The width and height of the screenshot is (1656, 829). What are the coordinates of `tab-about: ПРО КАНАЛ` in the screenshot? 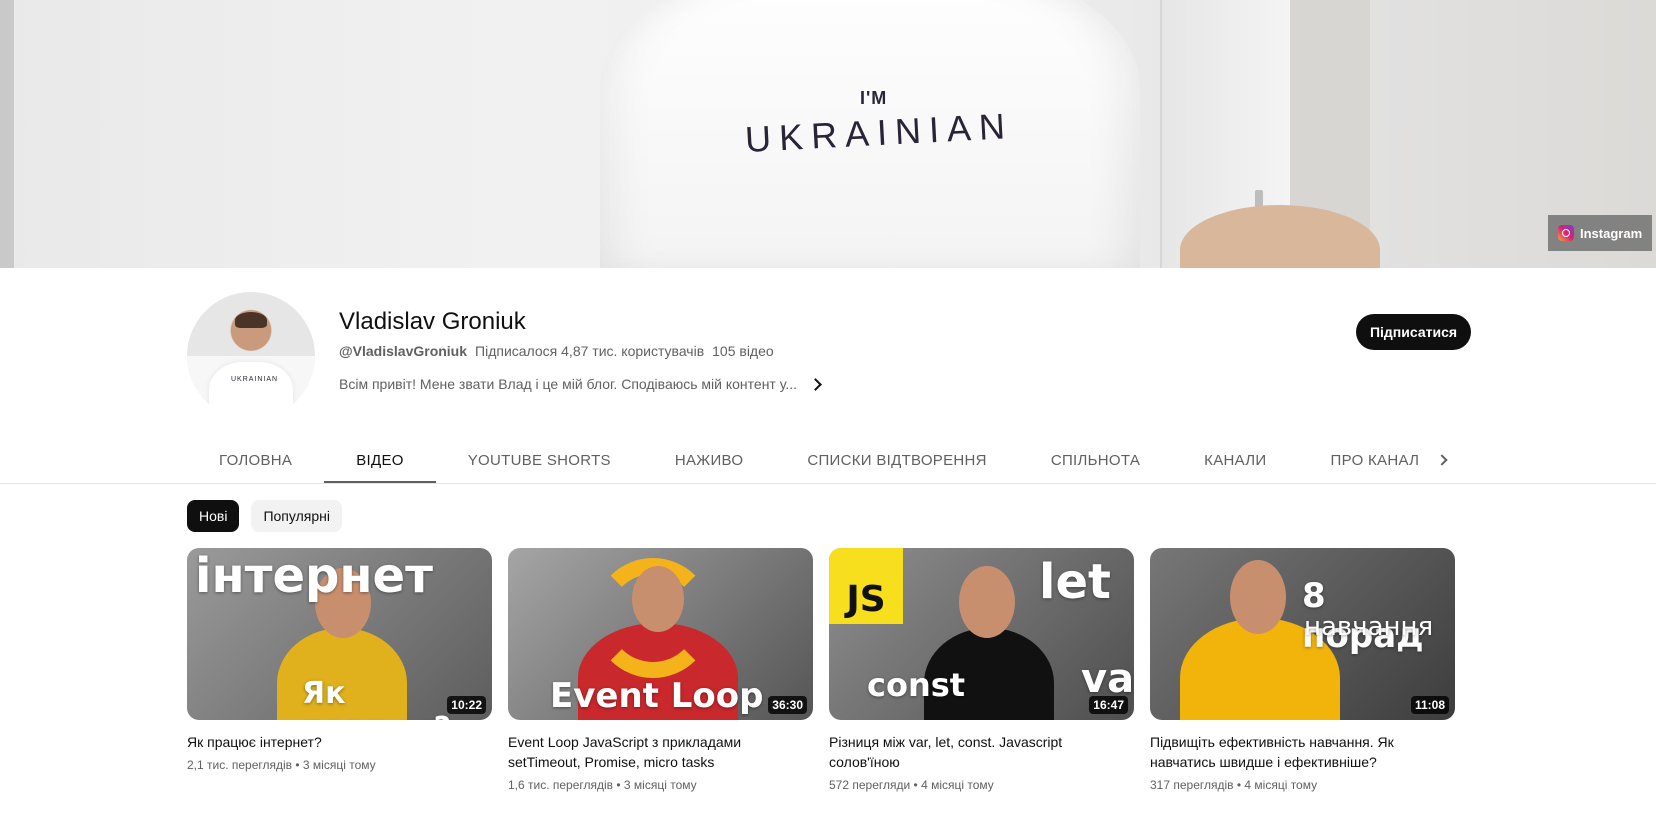 It's located at (1375, 460).